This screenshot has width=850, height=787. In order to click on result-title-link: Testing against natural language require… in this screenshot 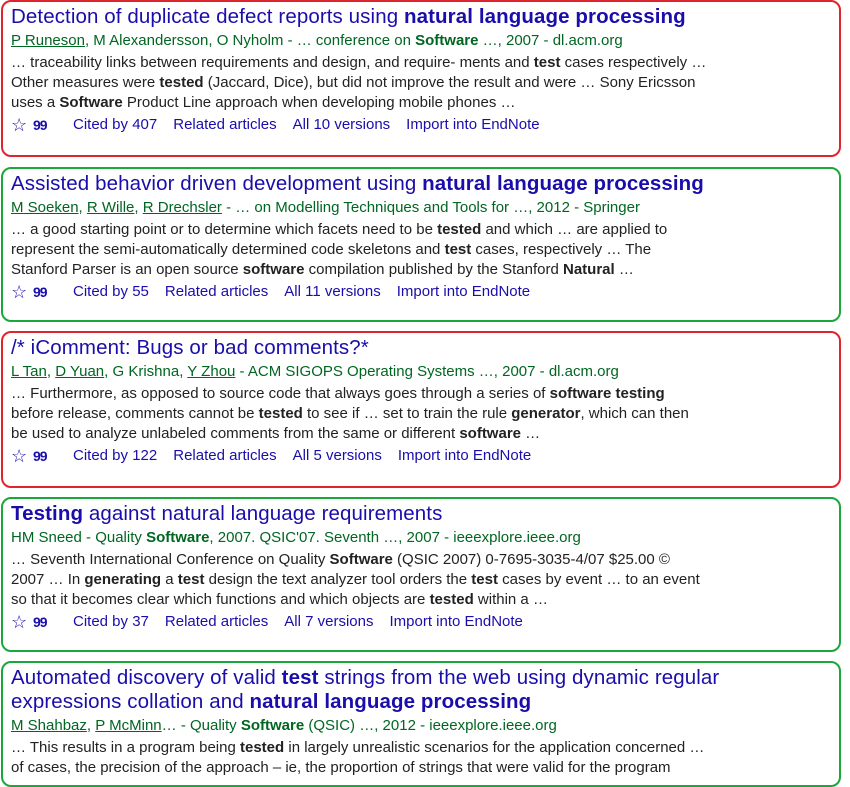, I will do `click(425, 514)`.